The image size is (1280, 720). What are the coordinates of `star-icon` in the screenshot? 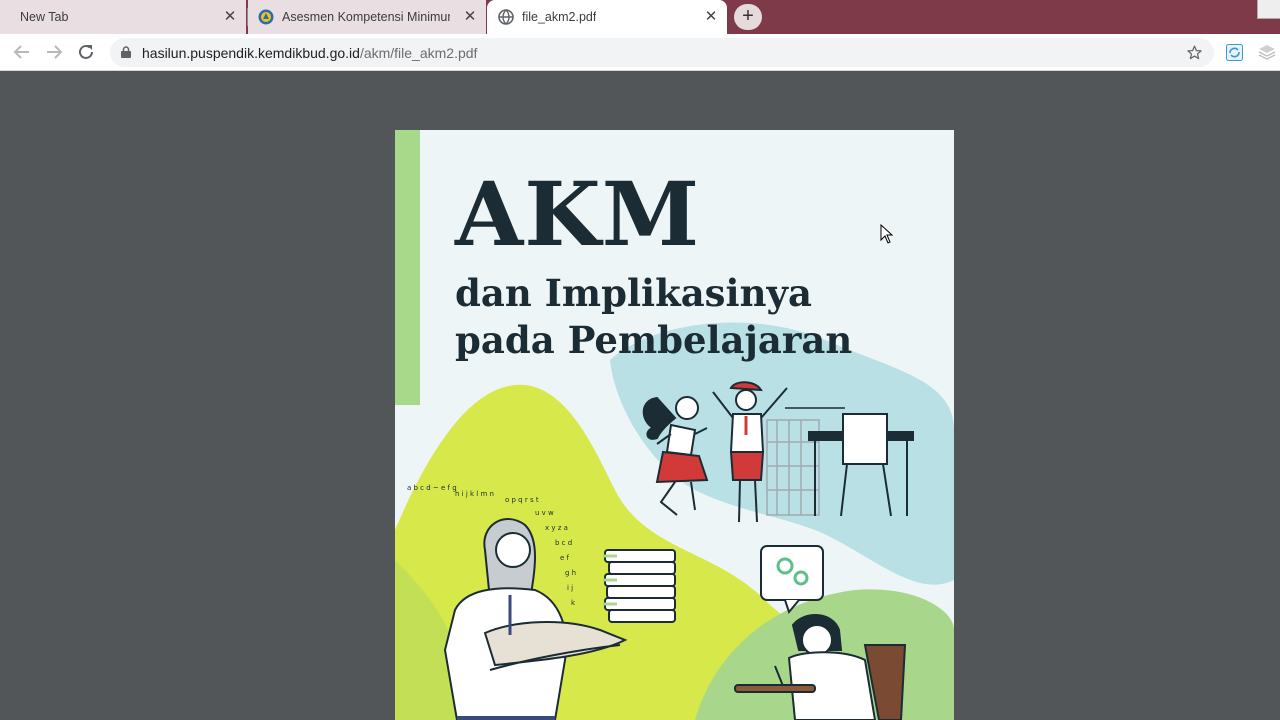 It's located at (1194, 52).